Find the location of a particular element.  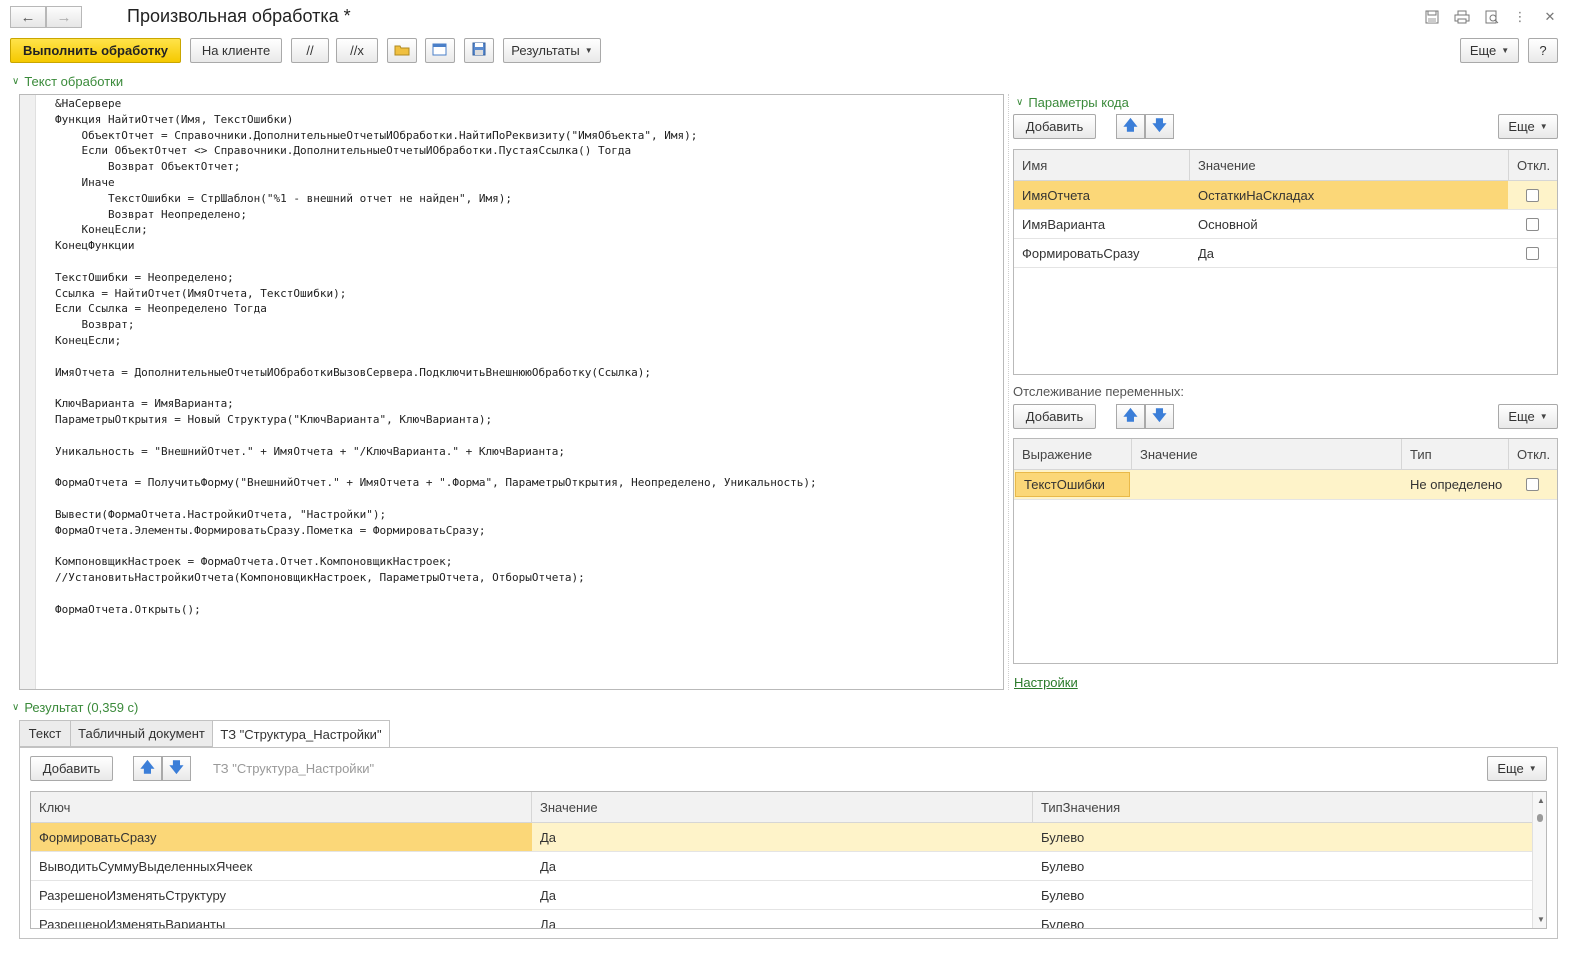

results-dropdown: Результаты ▼ is located at coordinates (552, 50).